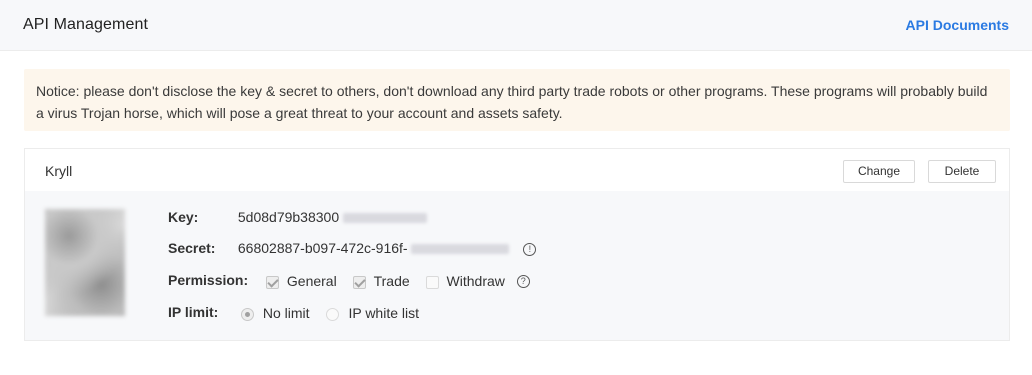 This screenshot has width=1032, height=375. What do you see at coordinates (517, 170) in the screenshot?
I see `api-key-card-header: Kryll Change Delete` at bounding box center [517, 170].